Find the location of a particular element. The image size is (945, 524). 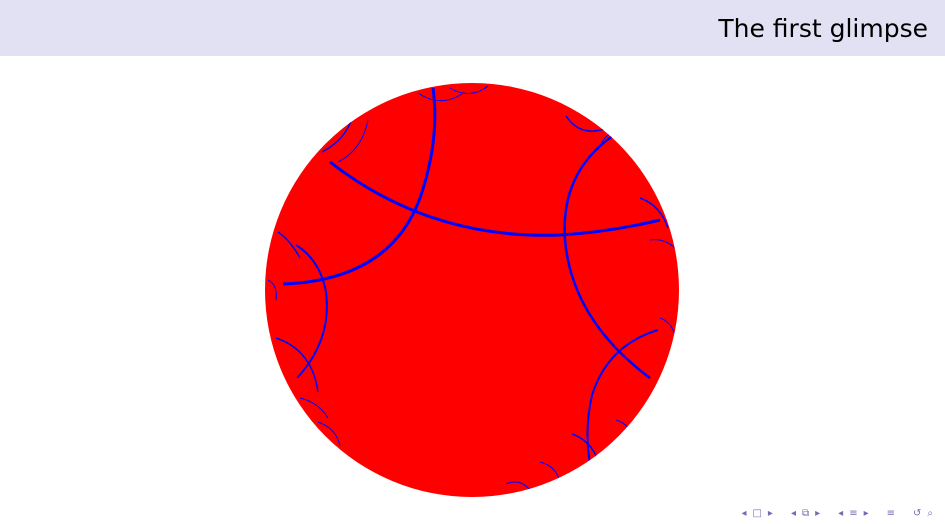

prev-subsection-icon: ◂ is located at coordinates (793, 514).